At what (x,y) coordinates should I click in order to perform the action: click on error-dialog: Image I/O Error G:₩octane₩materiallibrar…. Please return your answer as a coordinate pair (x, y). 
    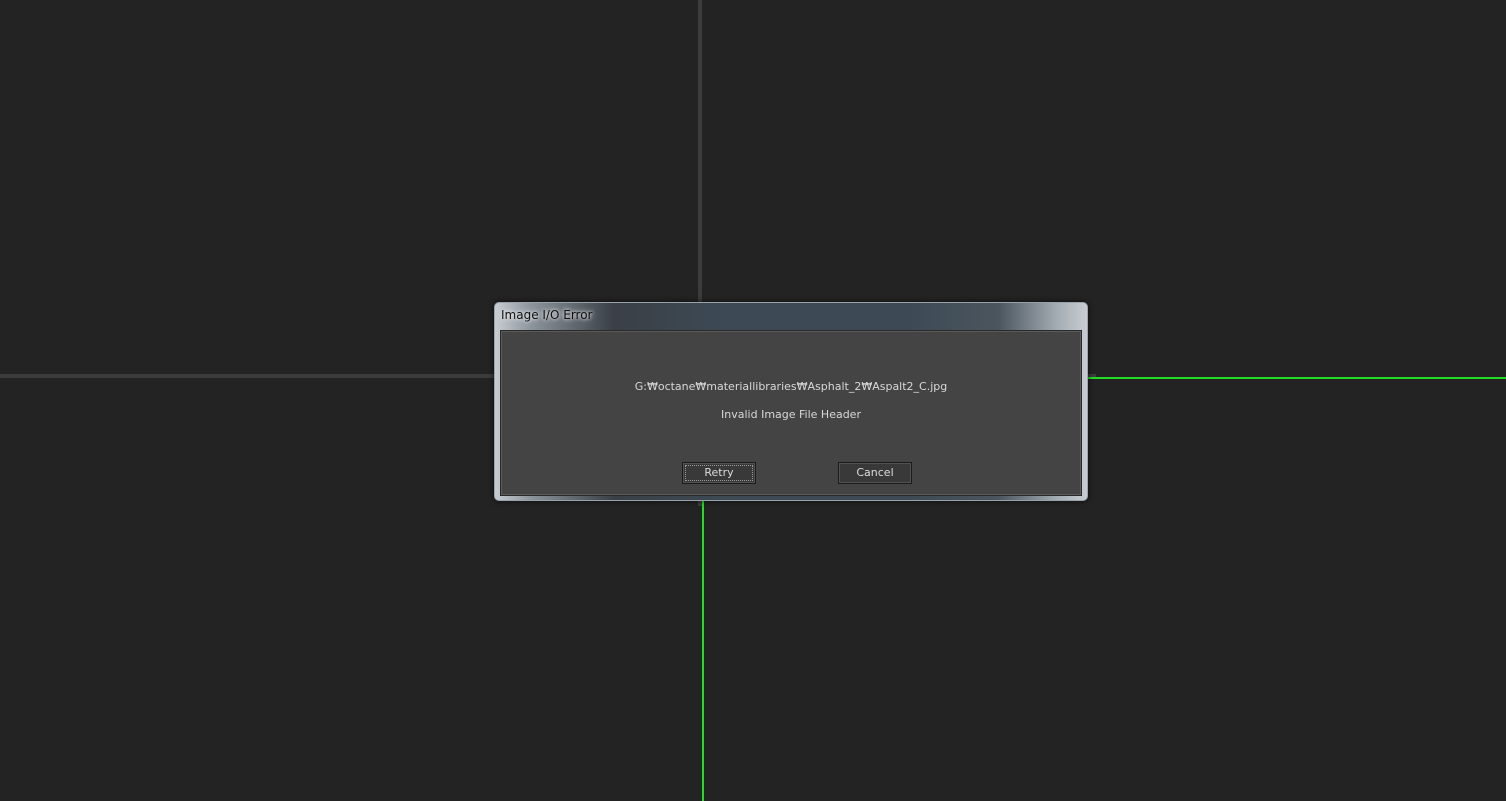
    Looking at the image, I should click on (791, 401).